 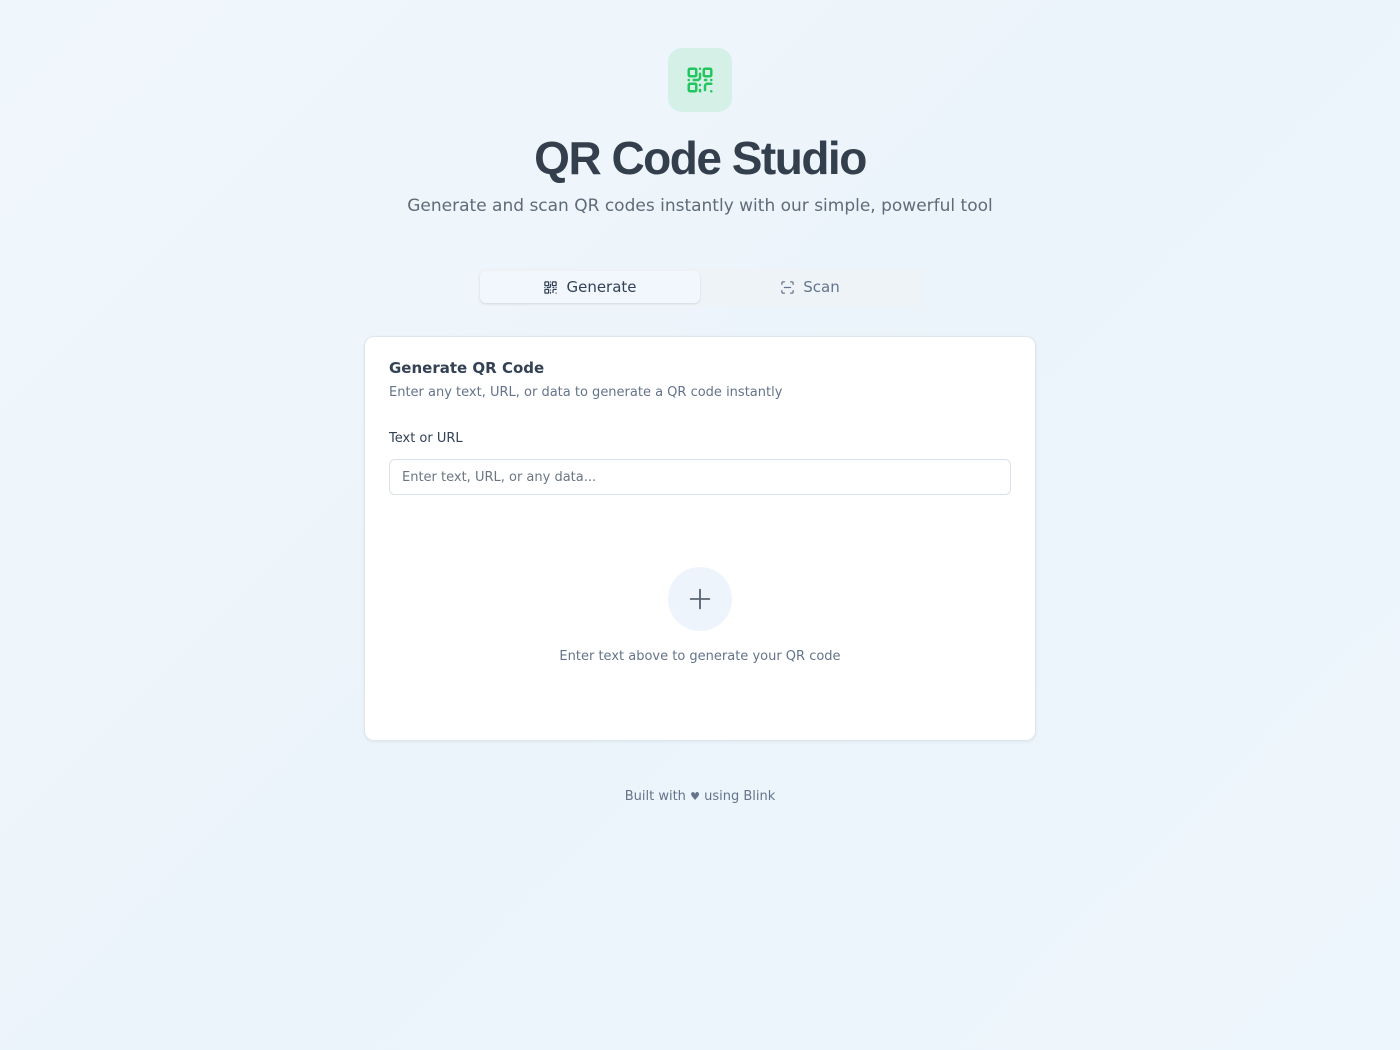 What do you see at coordinates (788, 287) in the screenshot?
I see `scan-icon` at bounding box center [788, 287].